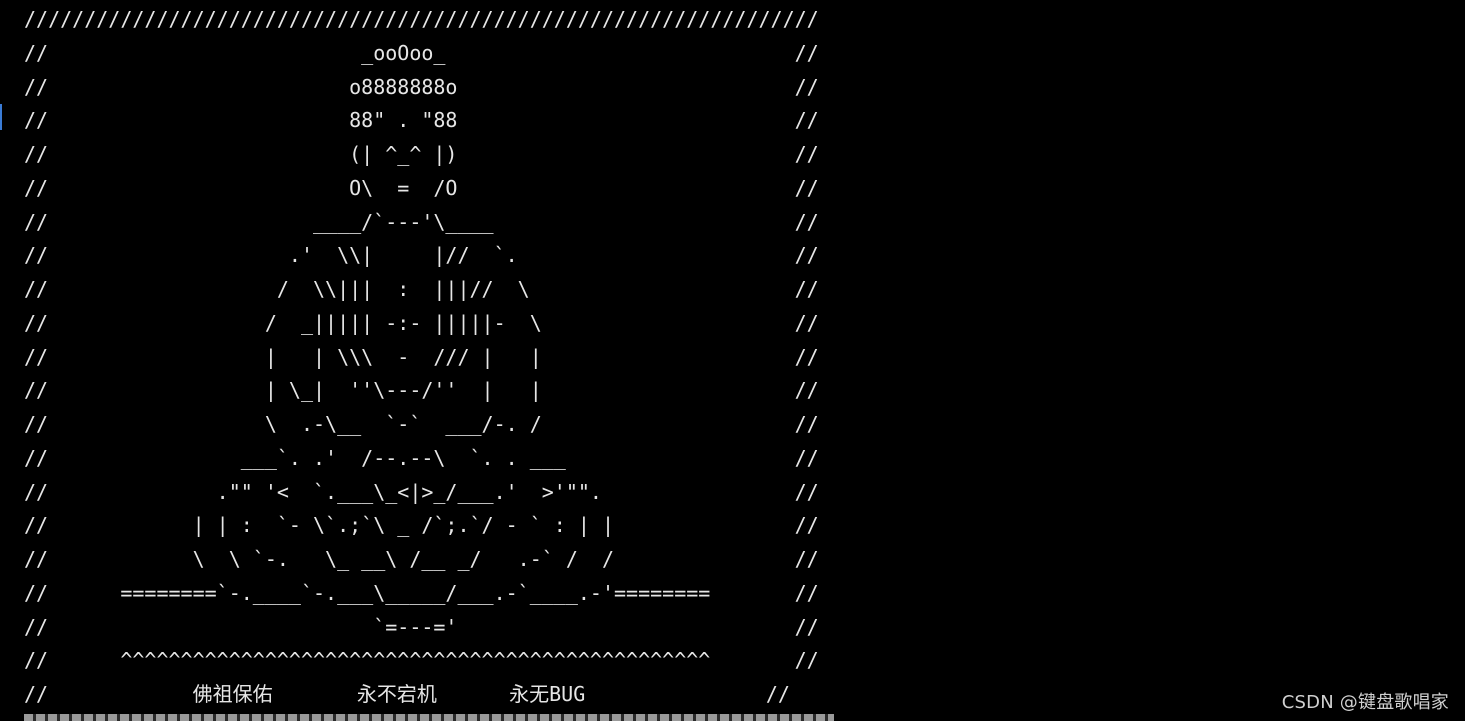  What do you see at coordinates (421, 626) in the screenshot?
I see `ascii-line: // `=---=' //` at bounding box center [421, 626].